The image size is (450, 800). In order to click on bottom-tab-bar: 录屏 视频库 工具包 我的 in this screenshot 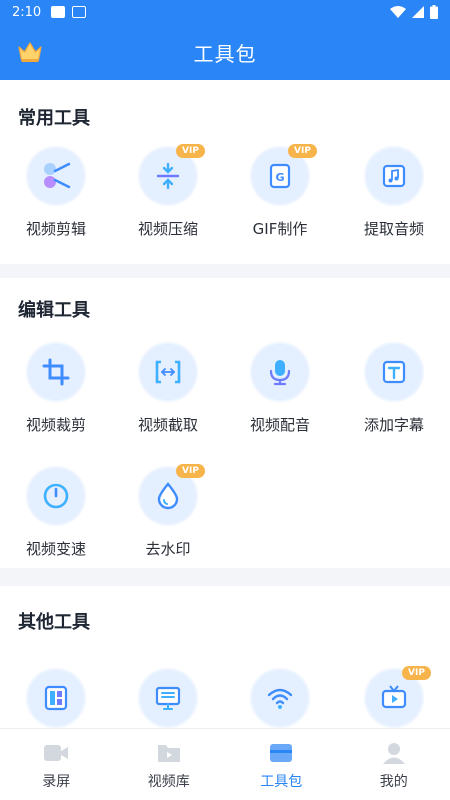, I will do `click(225, 764)`.